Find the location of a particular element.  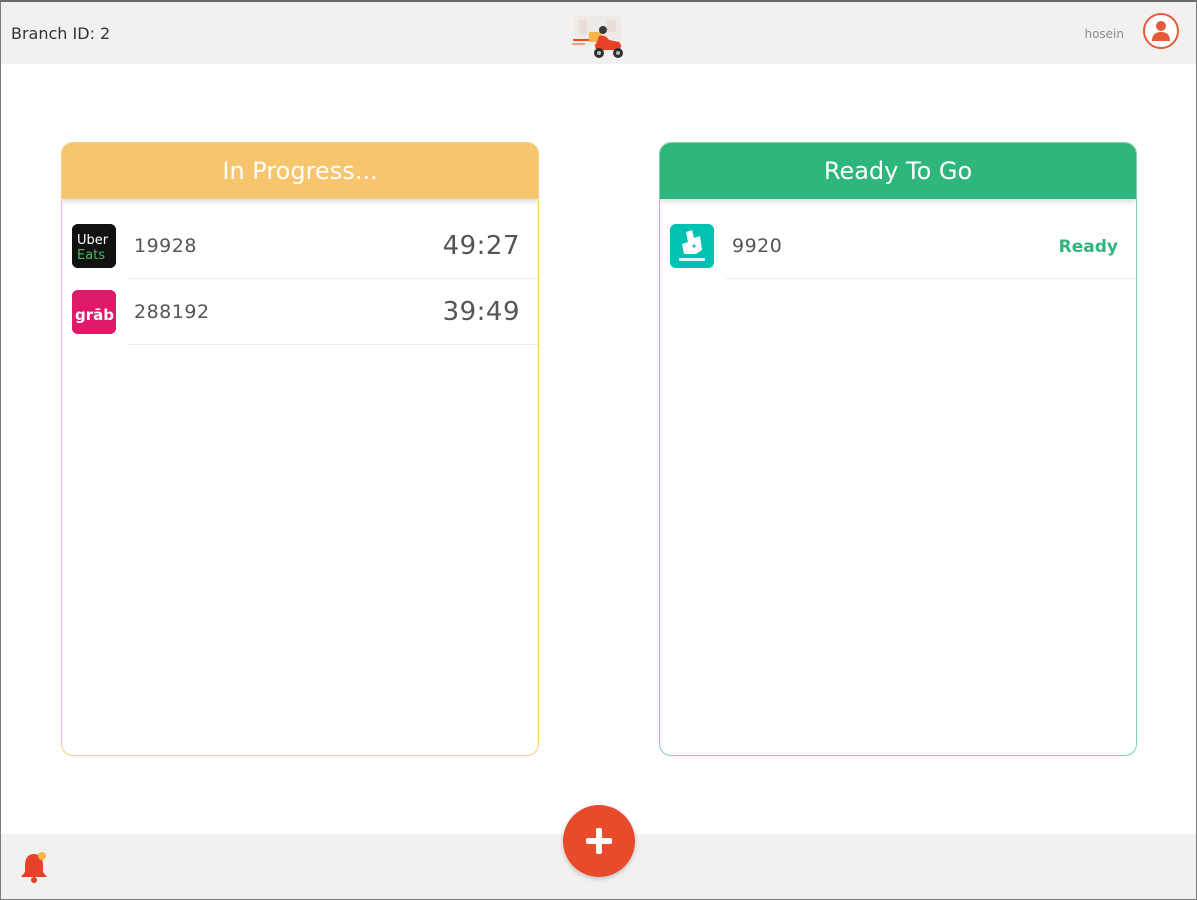

order-row: 9920 Ready is located at coordinates (898, 246).